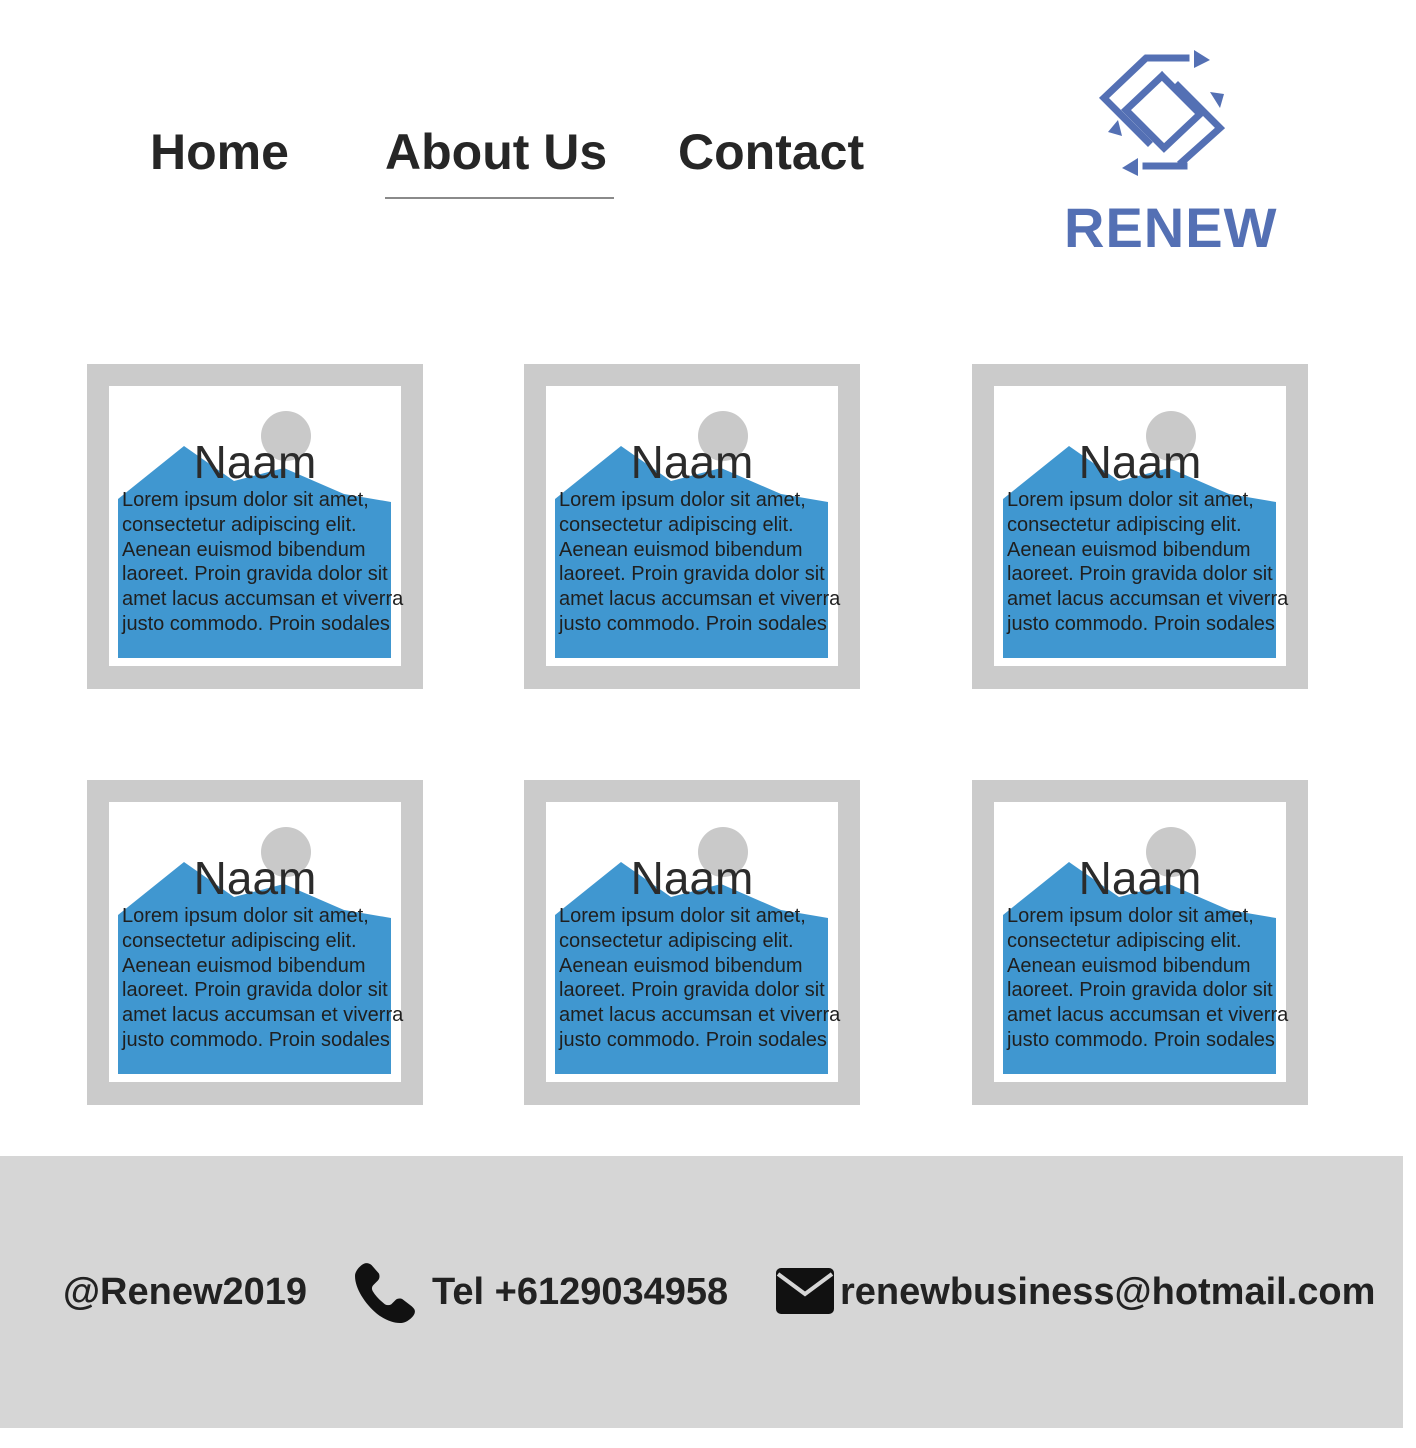  I want to click on mail-icon, so click(805, 1291).